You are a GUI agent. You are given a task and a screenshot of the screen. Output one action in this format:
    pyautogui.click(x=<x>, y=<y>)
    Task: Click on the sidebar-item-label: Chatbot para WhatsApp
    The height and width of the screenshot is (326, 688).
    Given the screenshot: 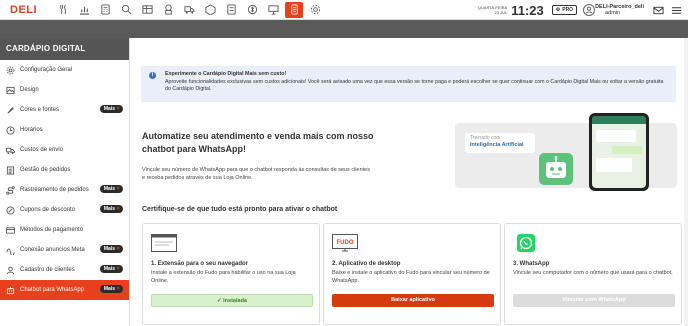 What is the action you would take?
    pyautogui.click(x=52, y=290)
    